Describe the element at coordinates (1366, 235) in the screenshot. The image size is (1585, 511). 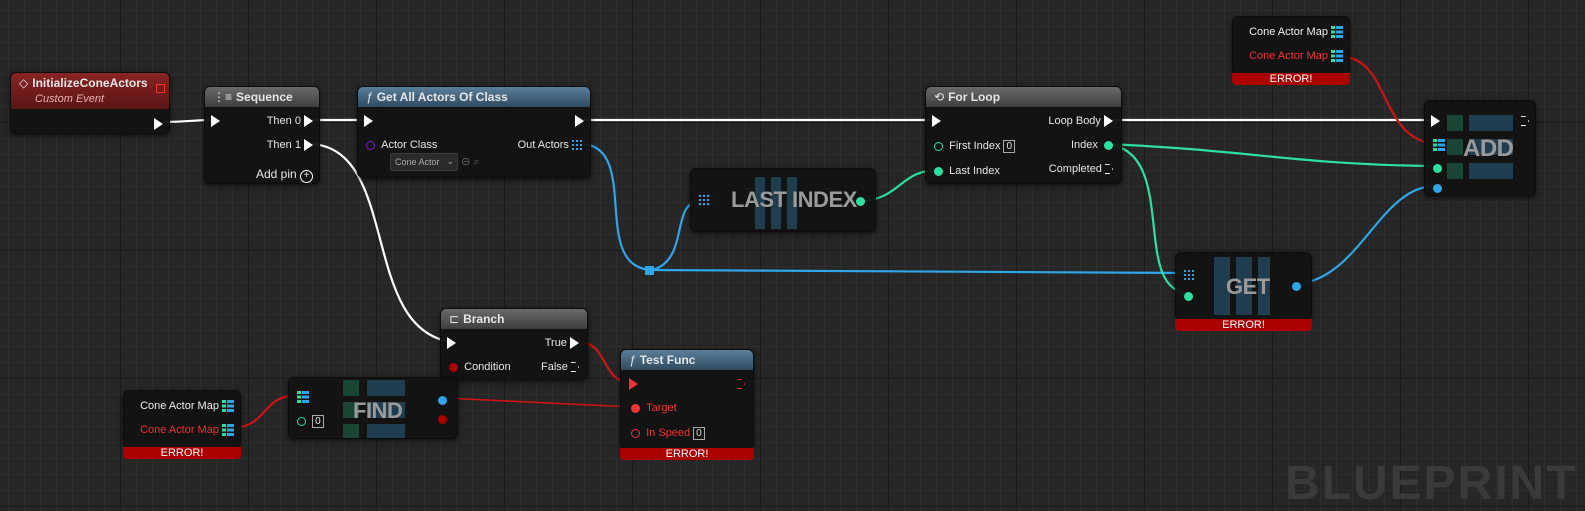
I see `wire-get-add` at that location.